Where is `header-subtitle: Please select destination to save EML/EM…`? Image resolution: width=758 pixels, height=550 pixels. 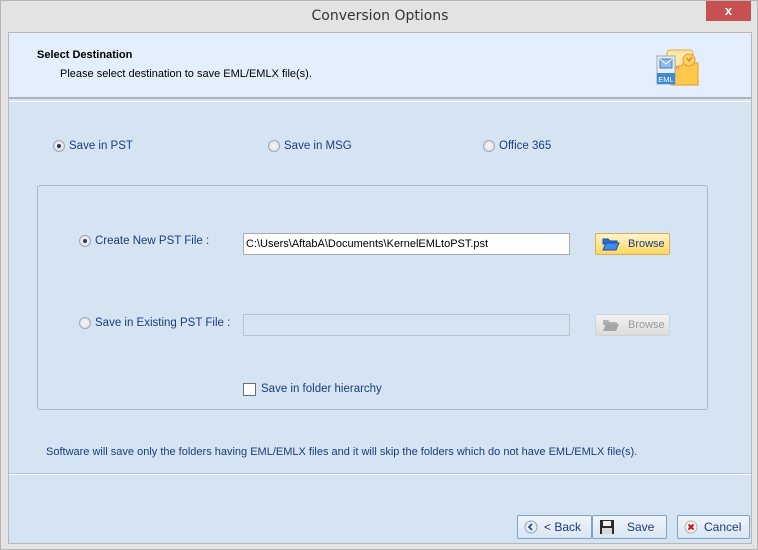 header-subtitle: Please select destination to save EML/EM… is located at coordinates (186, 74).